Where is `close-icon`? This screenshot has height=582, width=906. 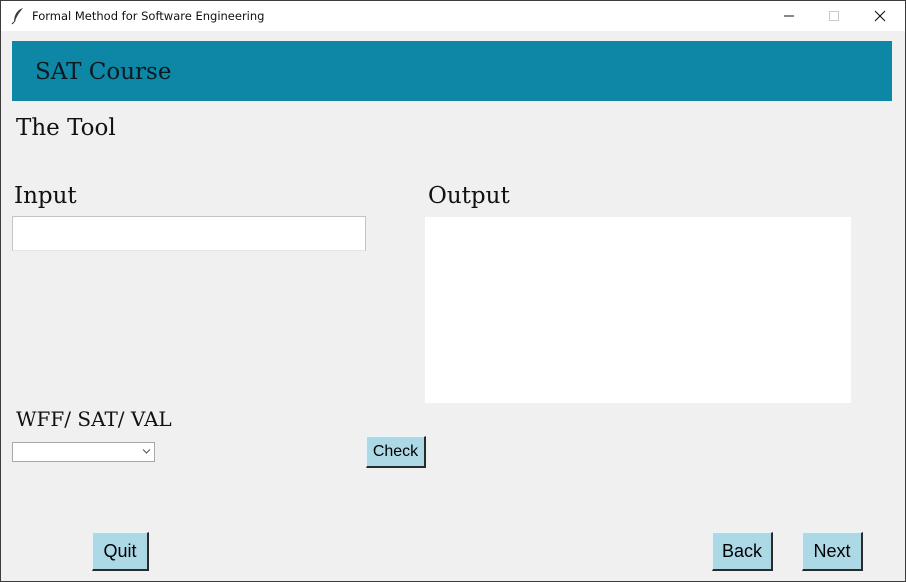 close-icon is located at coordinates (880, 16).